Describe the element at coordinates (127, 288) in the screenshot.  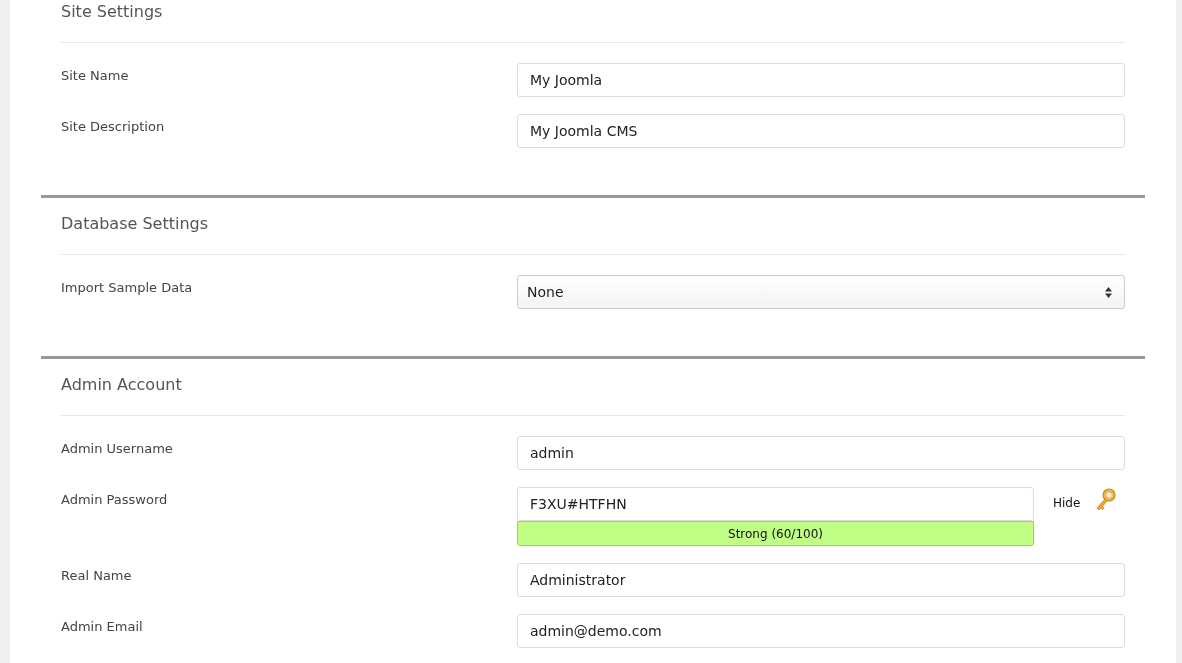
I see `field-label: Import Sample Data` at that location.